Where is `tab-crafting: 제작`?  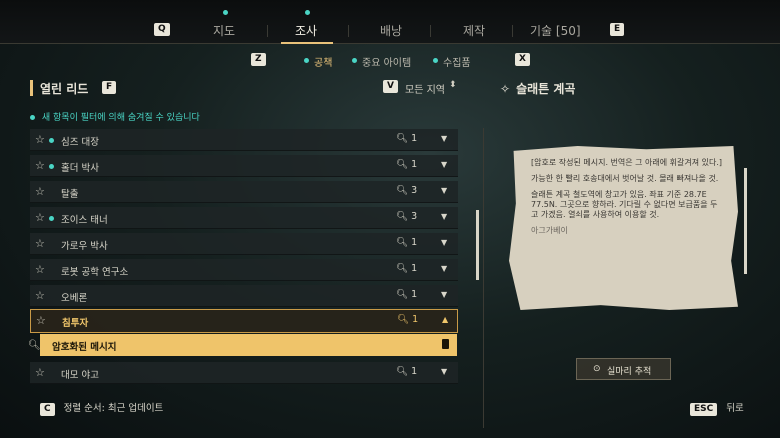 tab-crafting: 제작 is located at coordinates (474, 30).